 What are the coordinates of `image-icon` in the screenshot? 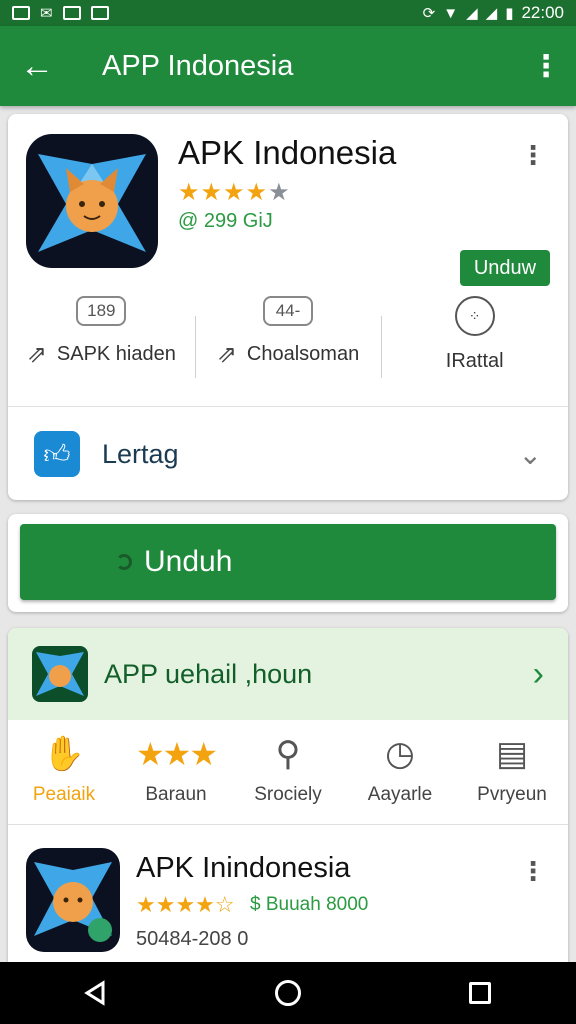 It's located at (71, 13).